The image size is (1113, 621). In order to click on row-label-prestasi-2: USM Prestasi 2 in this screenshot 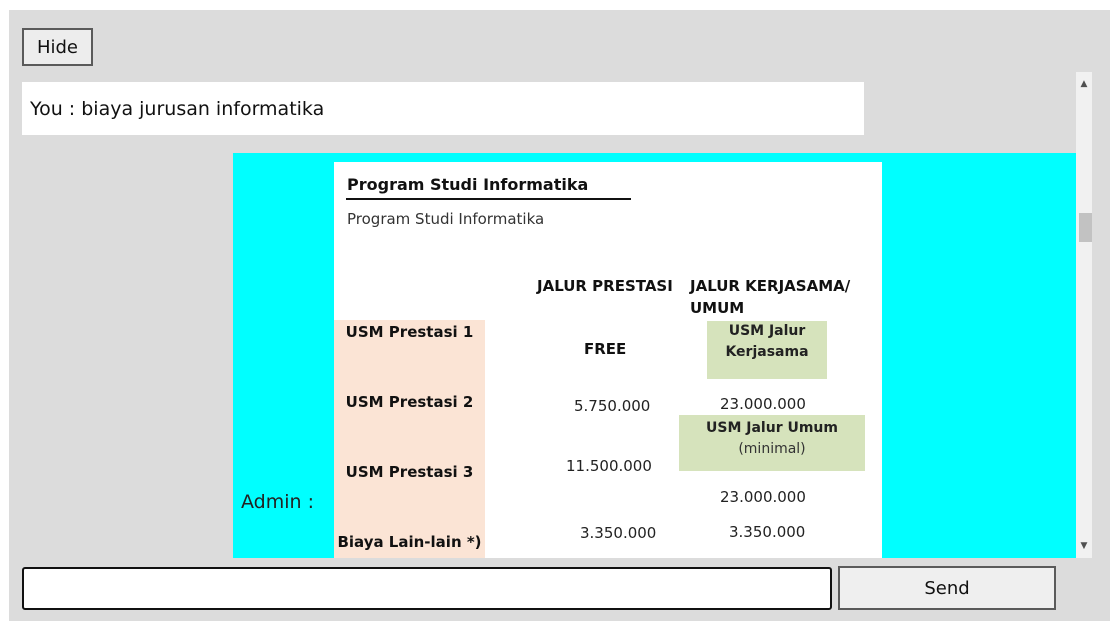, I will do `click(409, 402)`.